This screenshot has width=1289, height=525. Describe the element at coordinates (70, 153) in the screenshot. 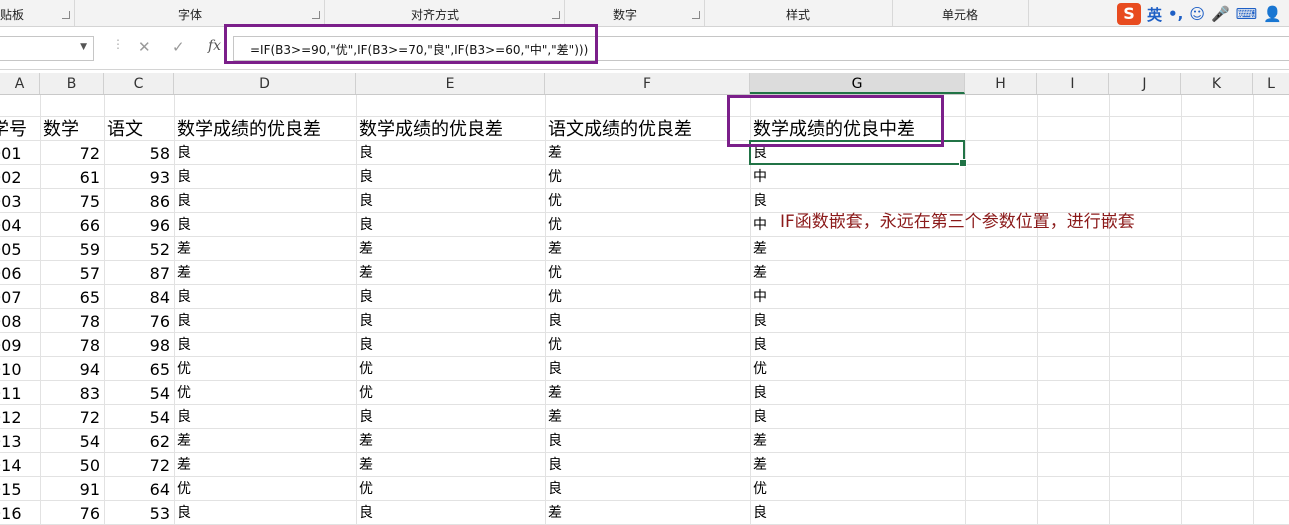

I see `cell-math: 72` at that location.